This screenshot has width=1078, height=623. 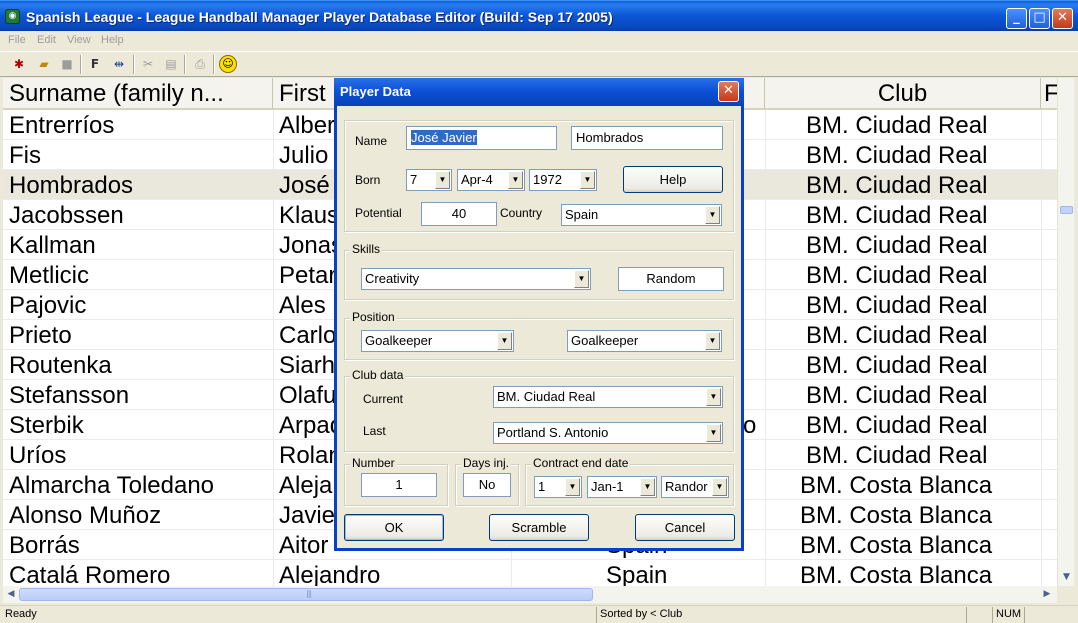 I want to click on contract-month-select: Jan-1 ▼, so click(x=622, y=487).